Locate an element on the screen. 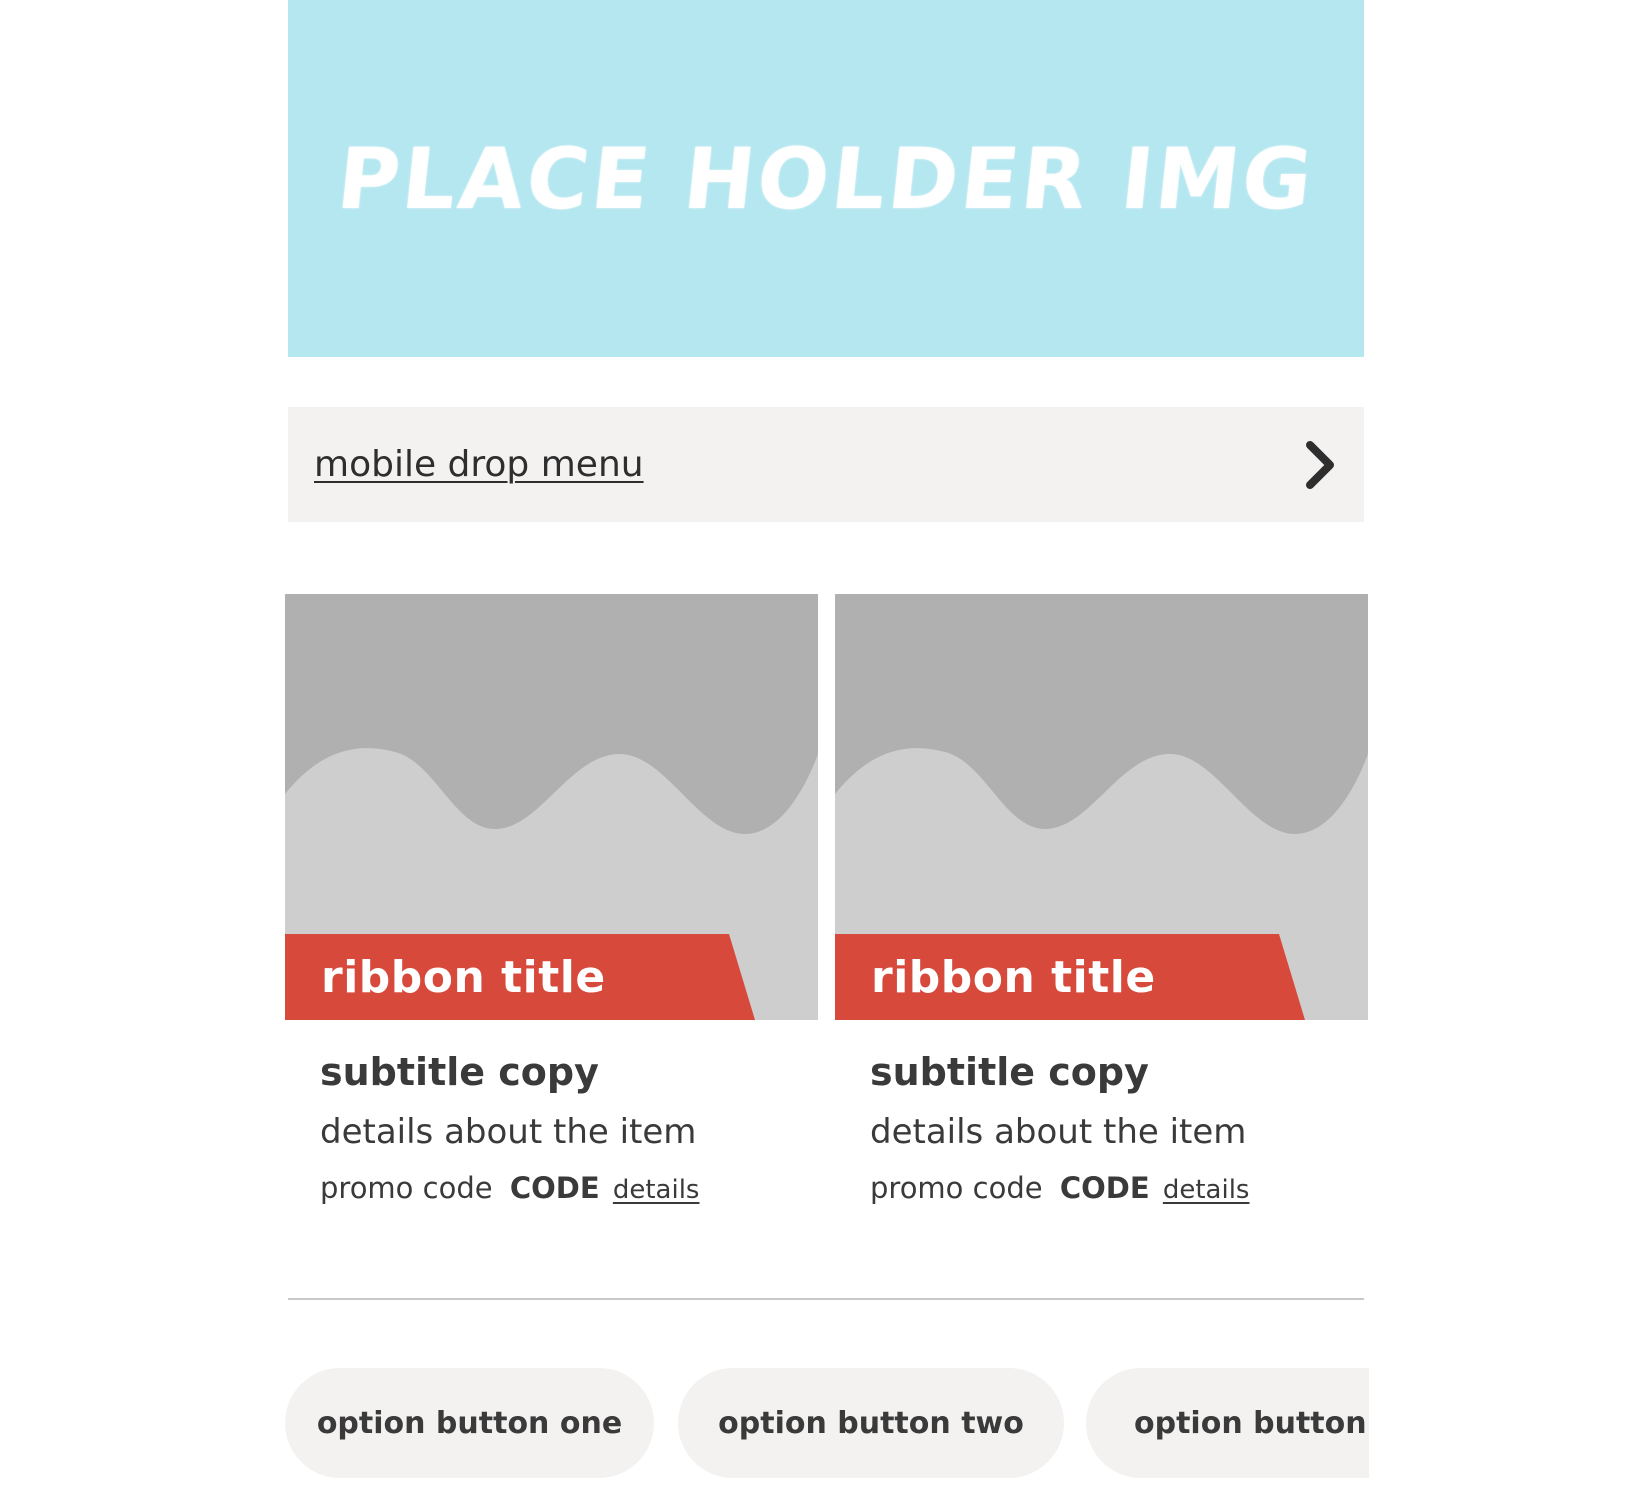  hero-placeholder-text: PLACE HOLDER IMG is located at coordinates (826, 178).